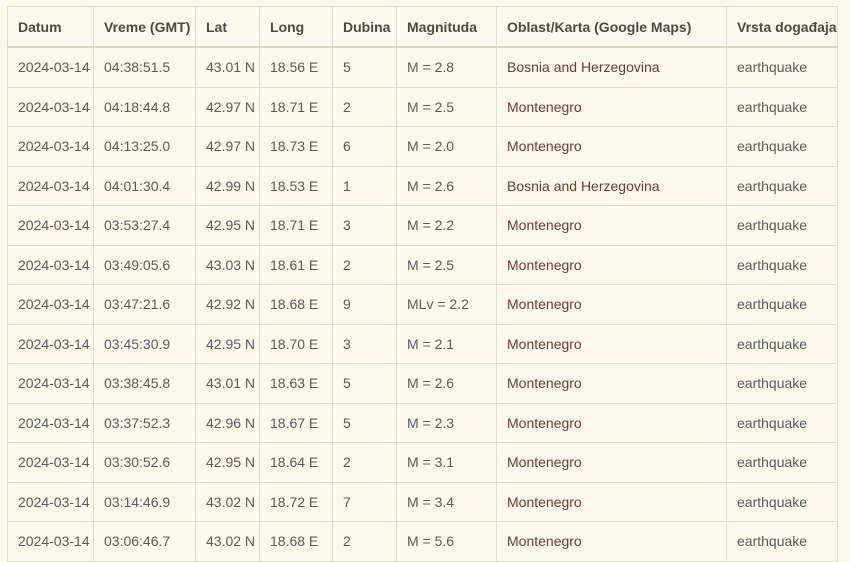 The image size is (850, 562). I want to click on magnitude-cell: M = 2.1, so click(446, 343).